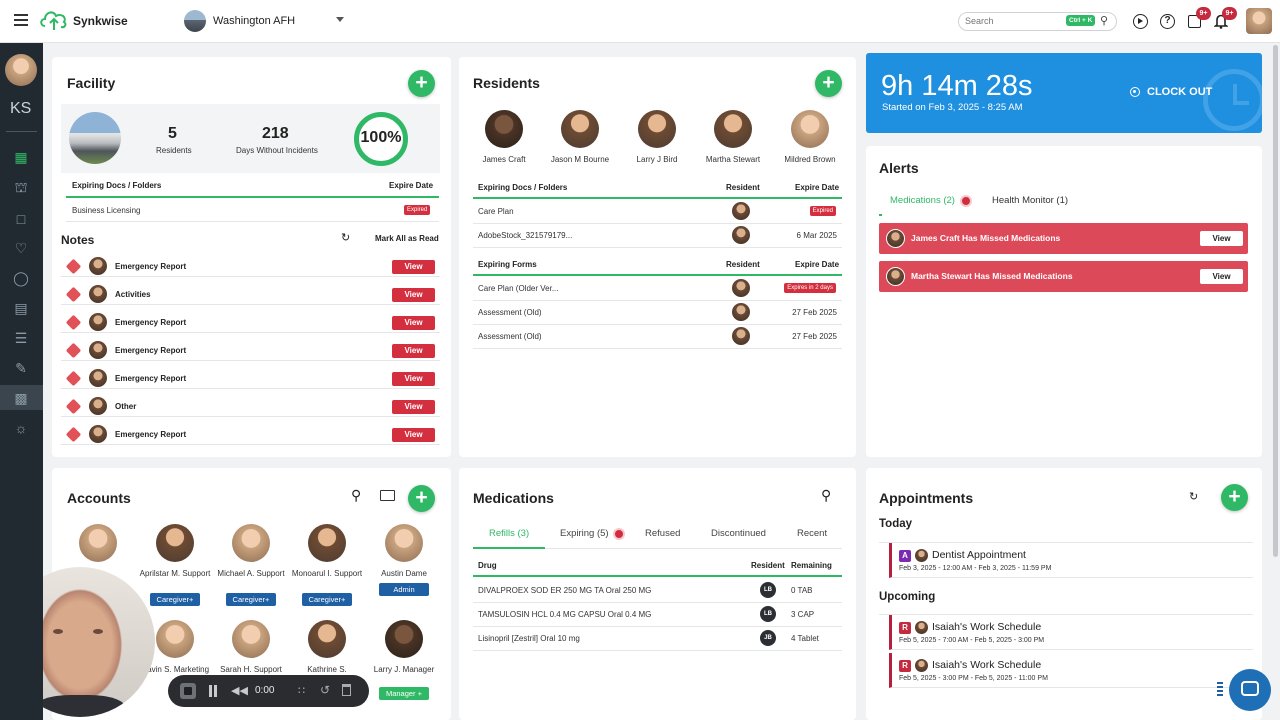  What do you see at coordinates (21, 187) in the screenshot?
I see `facility-icon: ⛫` at bounding box center [21, 187].